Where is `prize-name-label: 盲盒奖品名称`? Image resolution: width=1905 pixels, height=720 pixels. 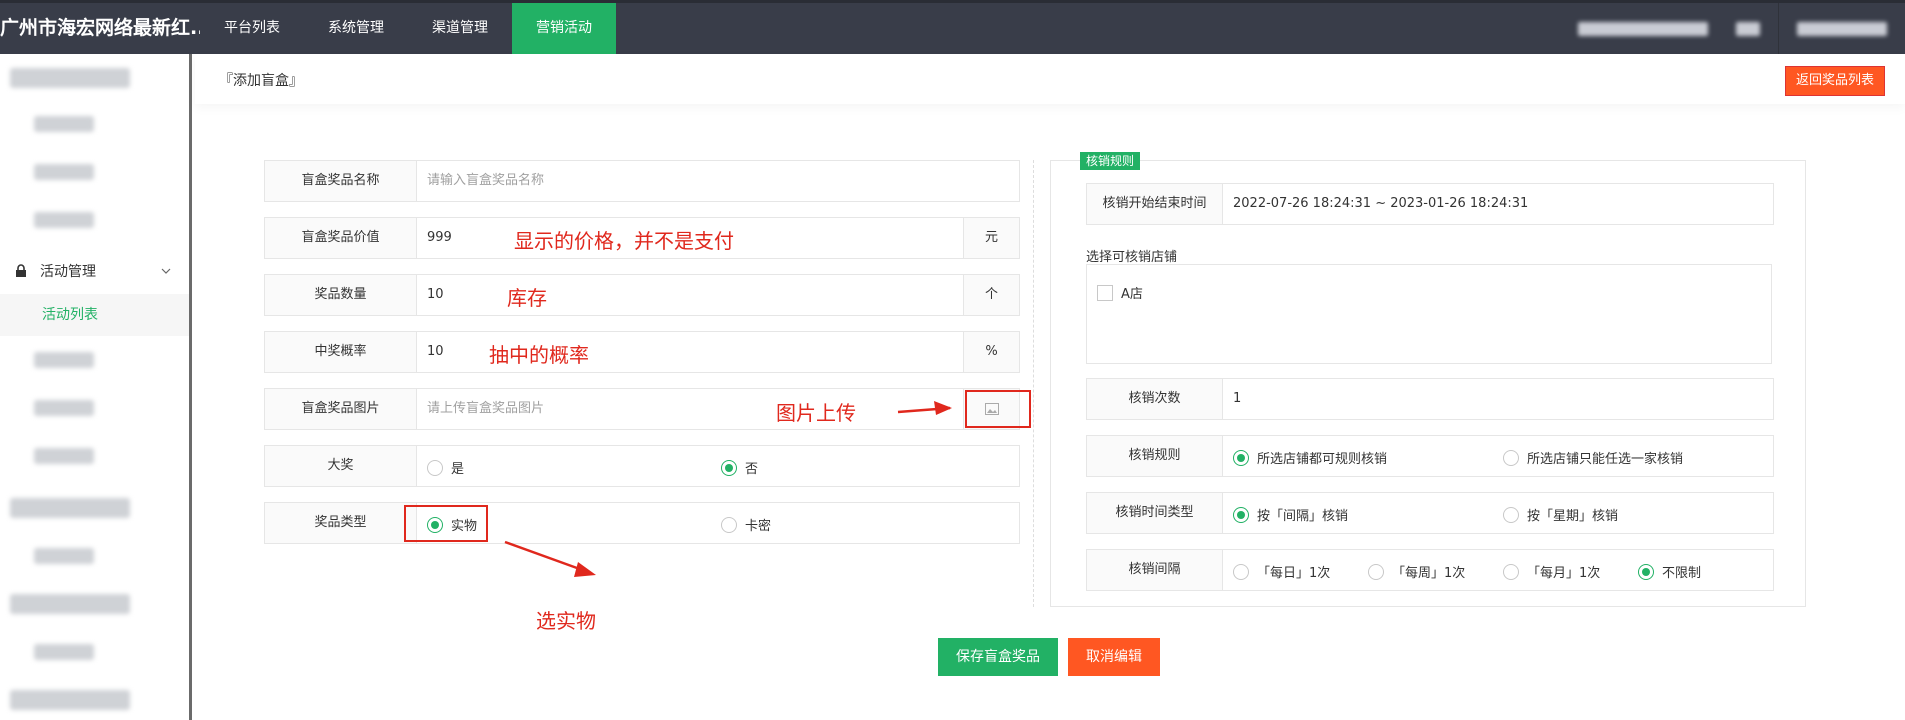
prize-name-label: 盲盒奖品名称 is located at coordinates (341, 181).